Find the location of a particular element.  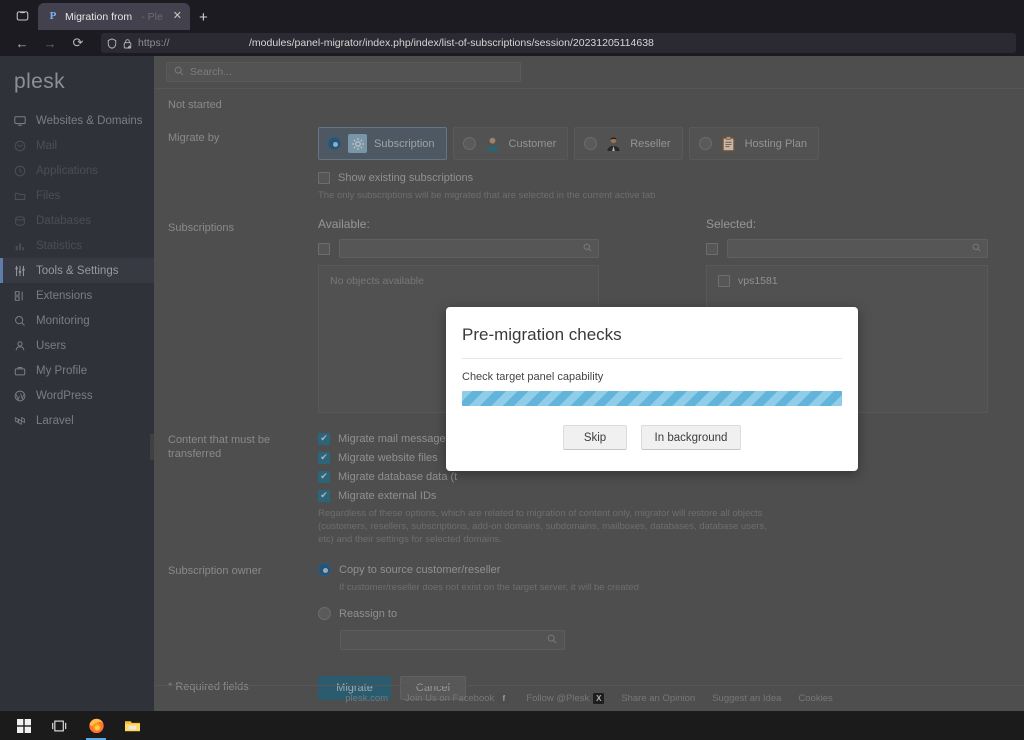

windows-taskbar is located at coordinates (512, 725).